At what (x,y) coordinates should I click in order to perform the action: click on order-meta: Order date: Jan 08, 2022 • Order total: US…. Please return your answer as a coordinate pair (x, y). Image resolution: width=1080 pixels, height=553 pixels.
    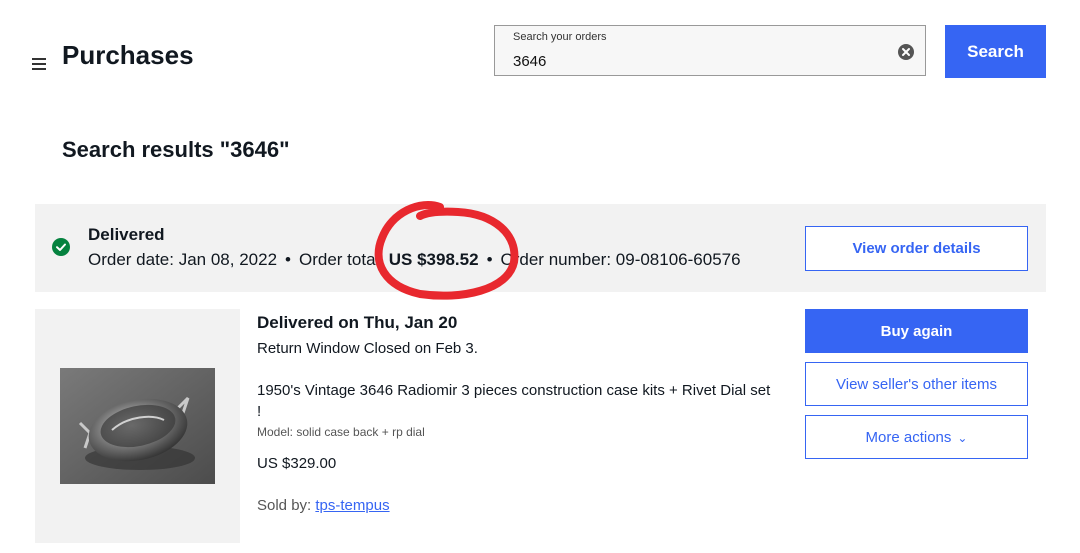
    Looking at the image, I should click on (414, 260).